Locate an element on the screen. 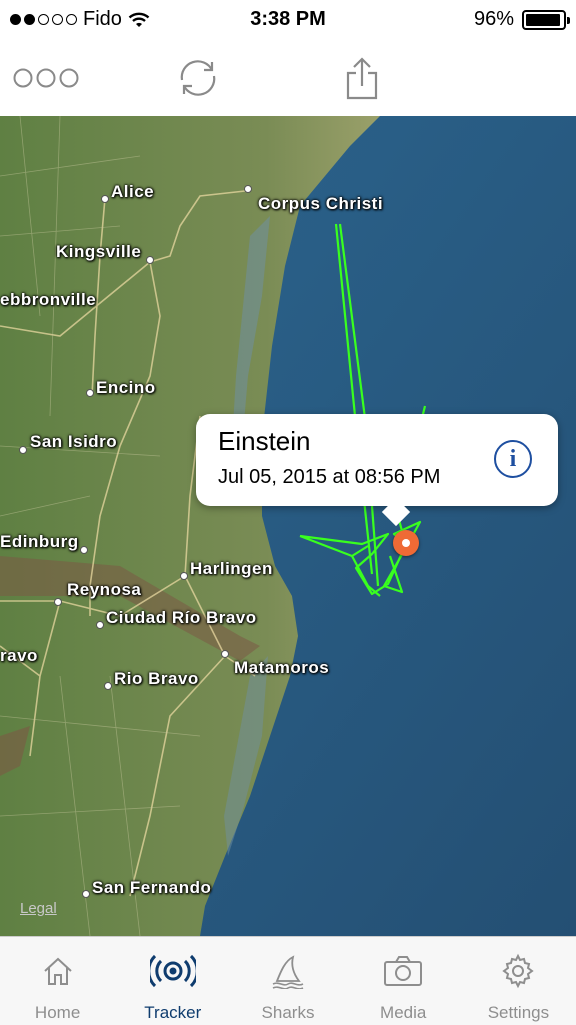 Image resolution: width=576 pixels, height=1025 pixels. place-label-rio-bravo: Rio Bravo is located at coordinates (156, 679).